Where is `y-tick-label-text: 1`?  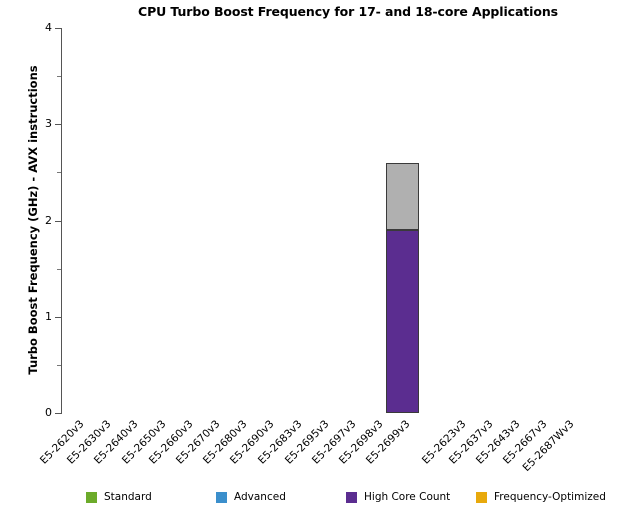
y-tick-label-text: 1 is located at coordinates (48, 316).